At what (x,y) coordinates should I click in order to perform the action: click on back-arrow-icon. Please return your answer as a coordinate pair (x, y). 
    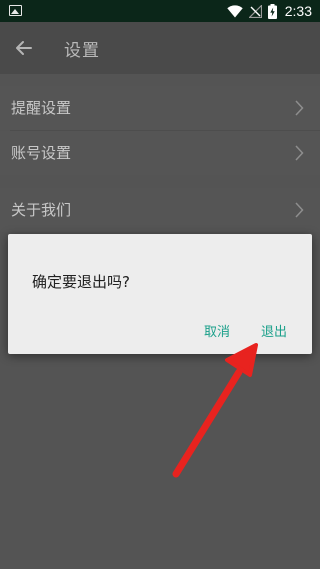
    Looking at the image, I should click on (24, 48).